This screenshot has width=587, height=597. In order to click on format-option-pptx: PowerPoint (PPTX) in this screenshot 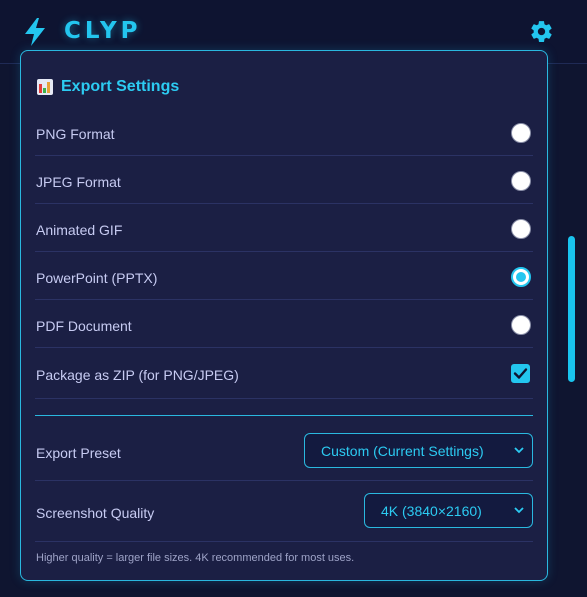, I will do `click(284, 276)`.